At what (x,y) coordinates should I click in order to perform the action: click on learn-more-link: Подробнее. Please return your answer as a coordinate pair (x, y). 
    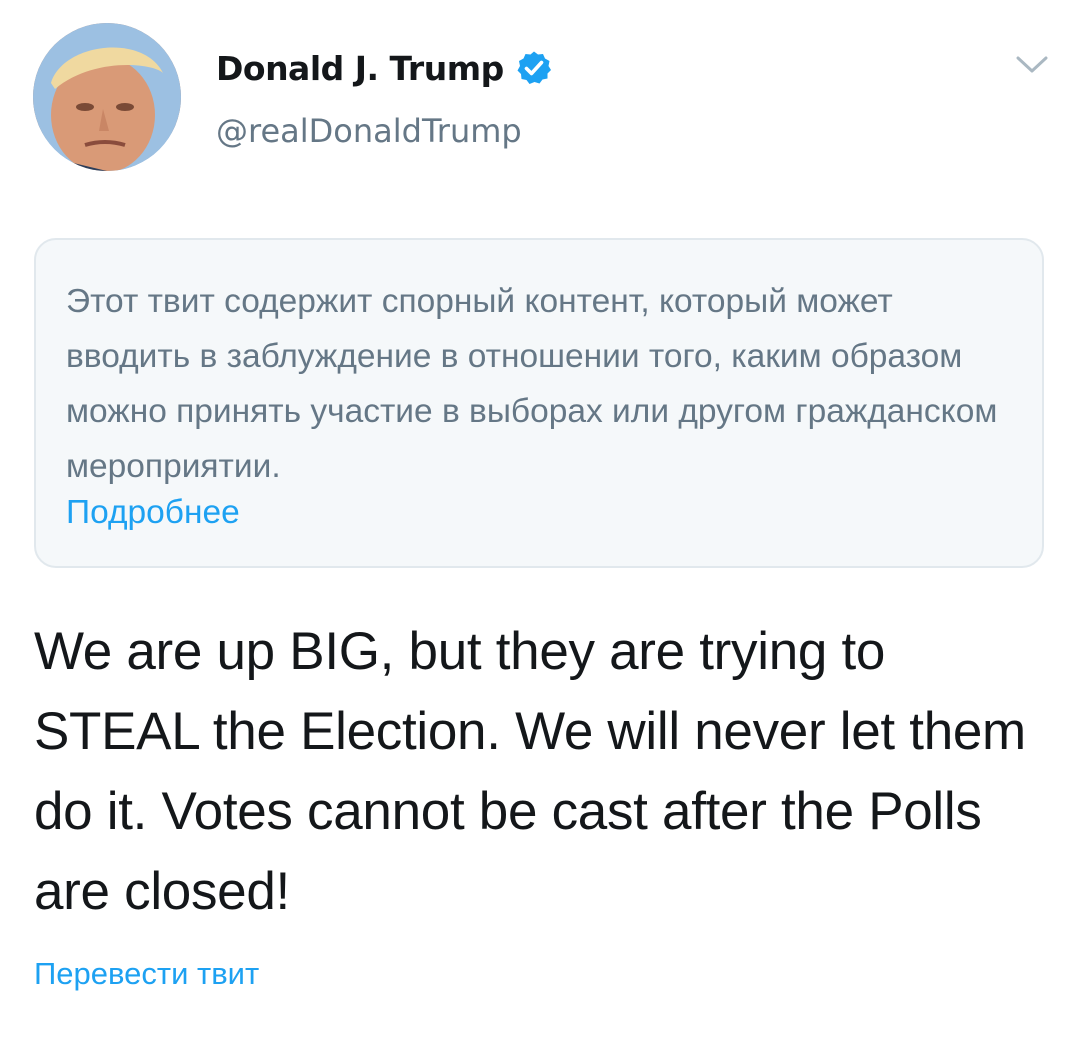
    Looking at the image, I should click on (538, 513).